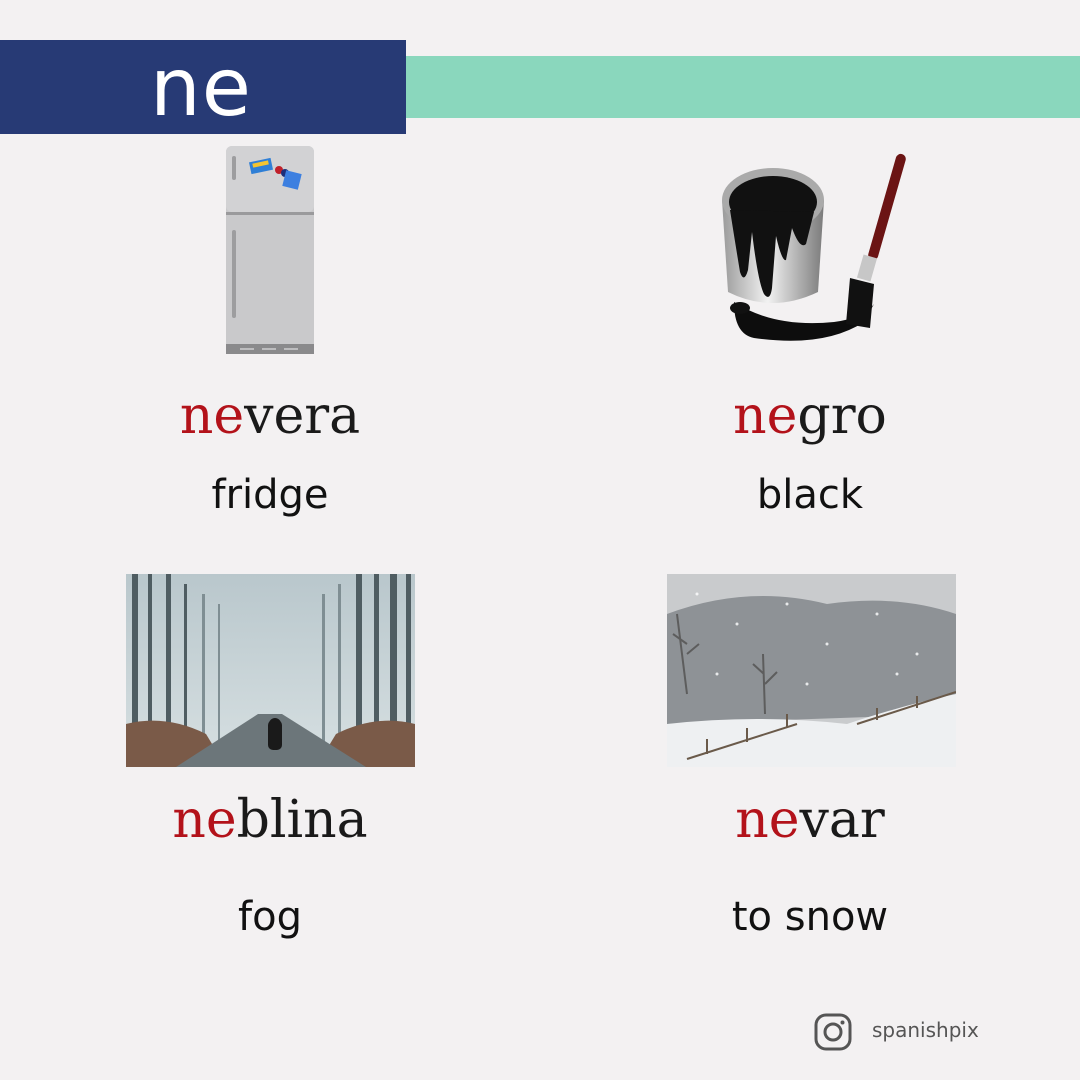 The height and width of the screenshot is (1080, 1080). I want to click on word-negro: negro, so click(810, 416).